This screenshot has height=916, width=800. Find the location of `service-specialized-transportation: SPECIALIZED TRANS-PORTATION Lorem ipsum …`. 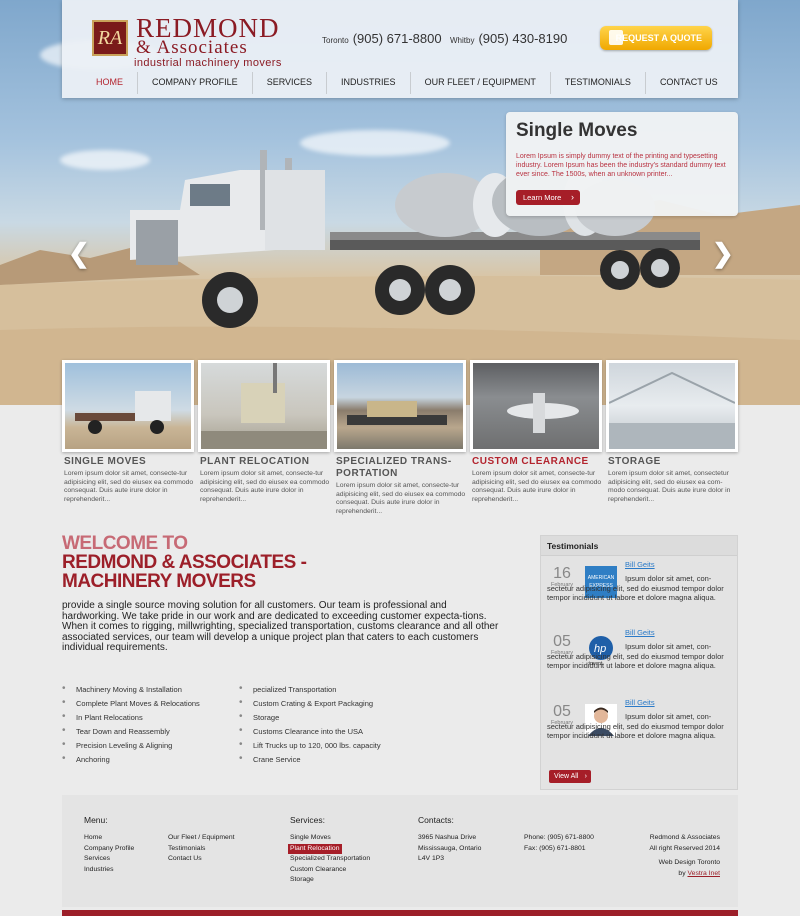

service-specialized-transportation: SPECIALIZED TRANS-PORTATION Lorem ipsum … is located at coordinates (400, 437).